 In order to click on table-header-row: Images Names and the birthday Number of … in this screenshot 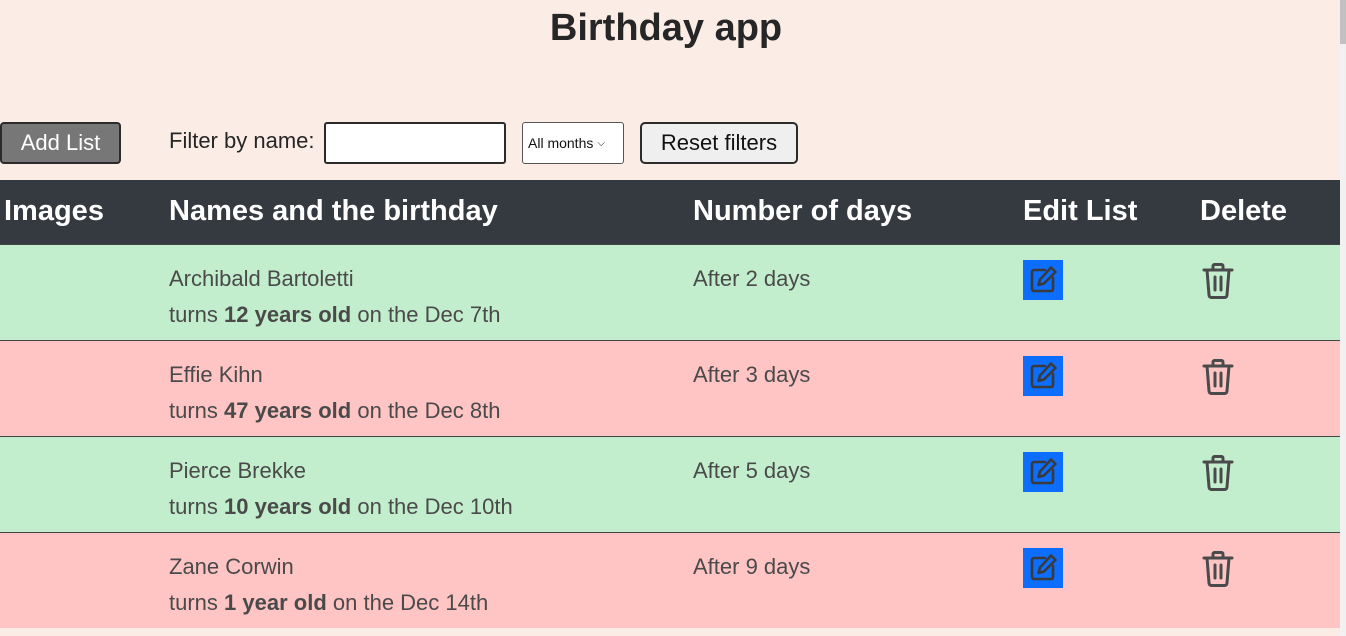, I will do `click(670, 212)`.